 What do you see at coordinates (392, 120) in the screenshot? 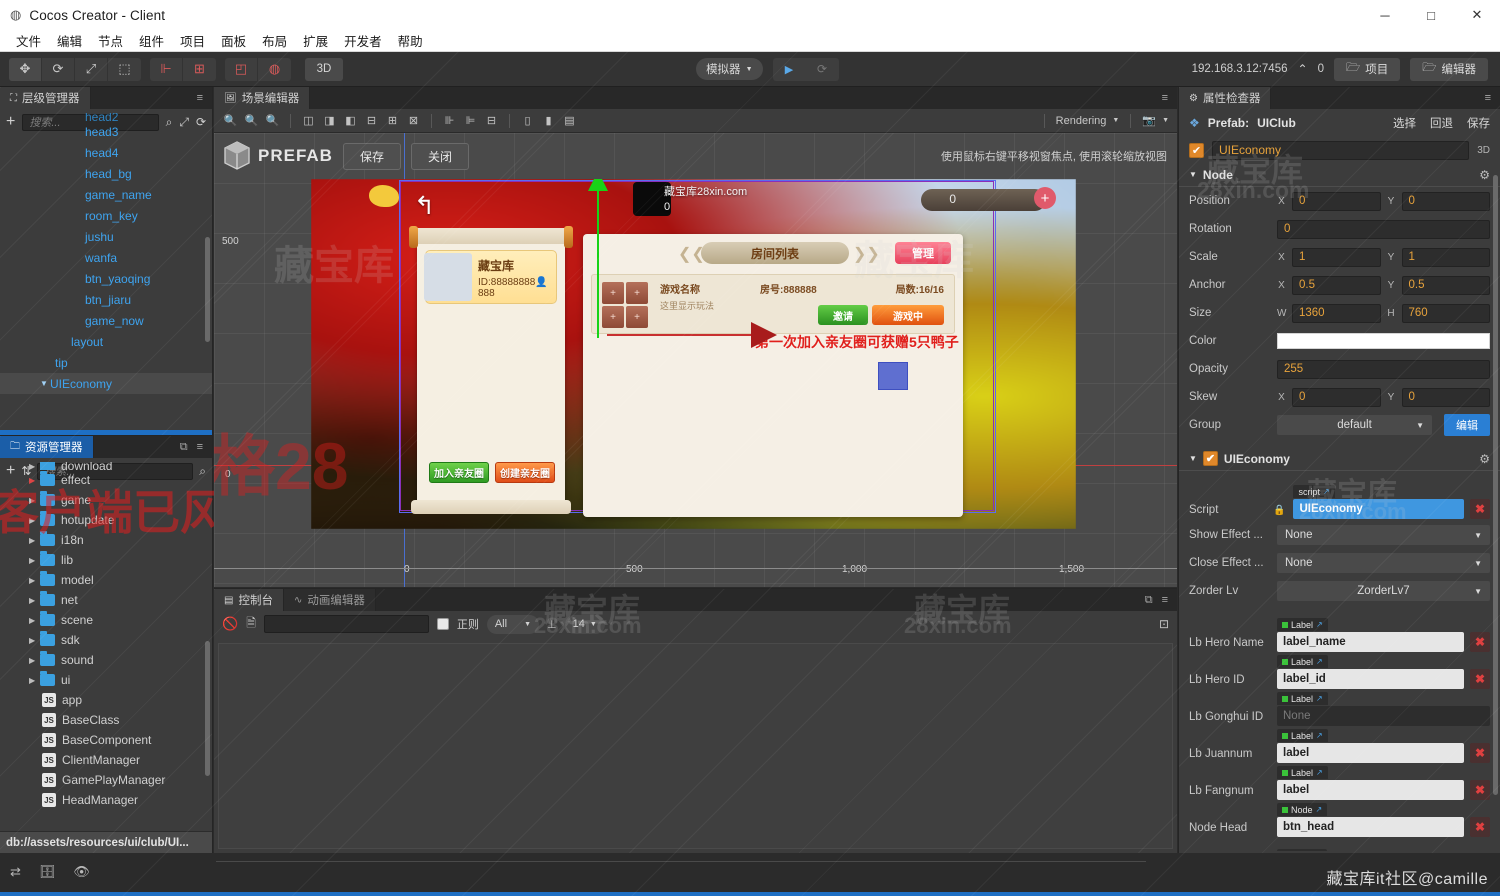
I see `align-middle-icon: ⊞` at bounding box center [392, 120].